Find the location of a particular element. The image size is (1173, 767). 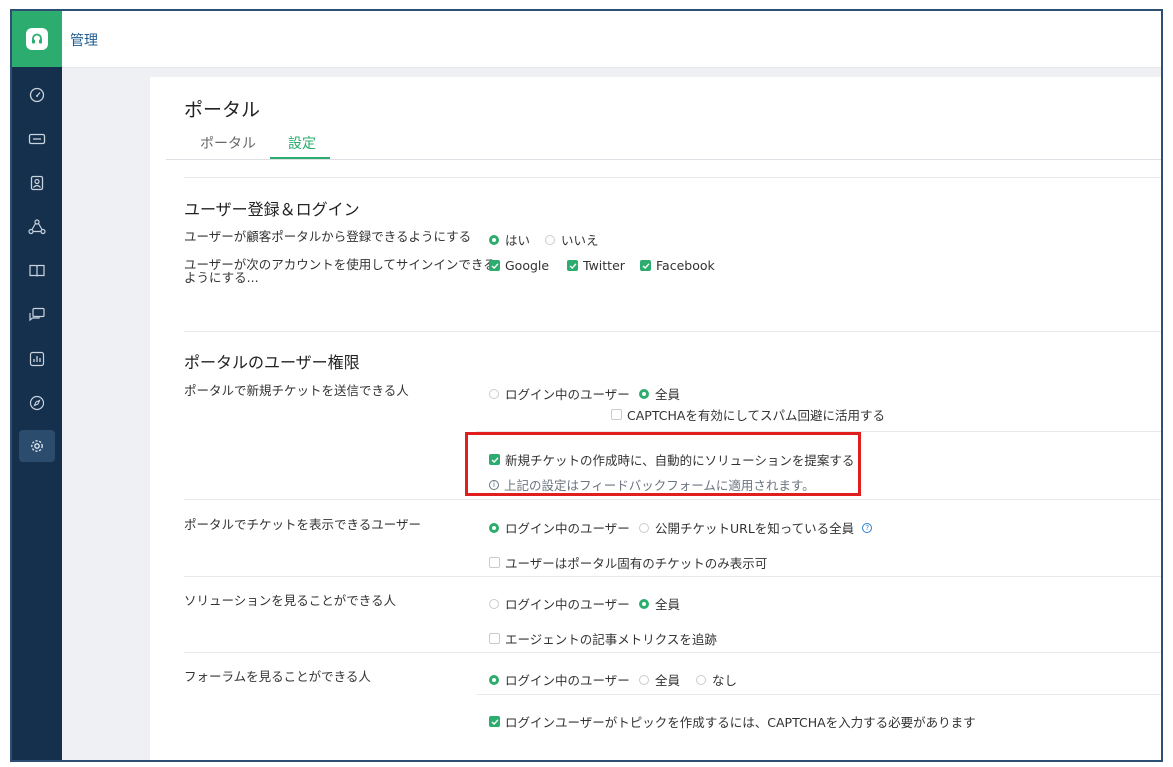

option-label: エージェントの記事メトリクスを追跡 is located at coordinates (611, 639).